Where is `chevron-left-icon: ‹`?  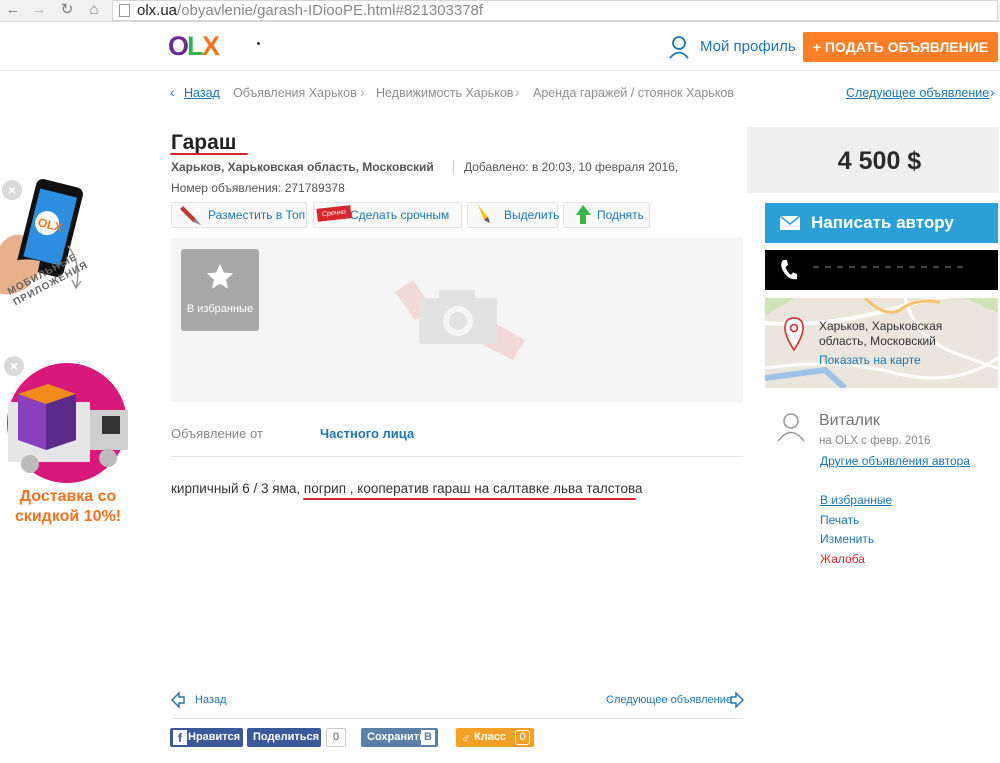
chevron-left-icon: ‹ is located at coordinates (172, 92).